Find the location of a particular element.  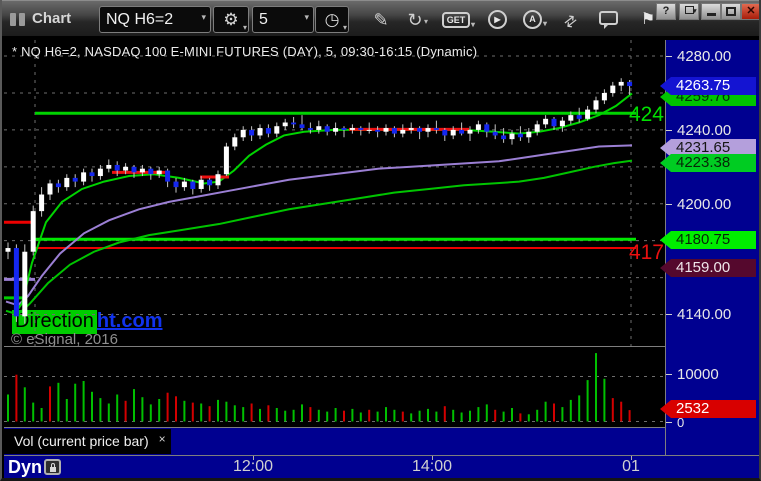

play-button: ▶ is located at coordinates (497, 19).